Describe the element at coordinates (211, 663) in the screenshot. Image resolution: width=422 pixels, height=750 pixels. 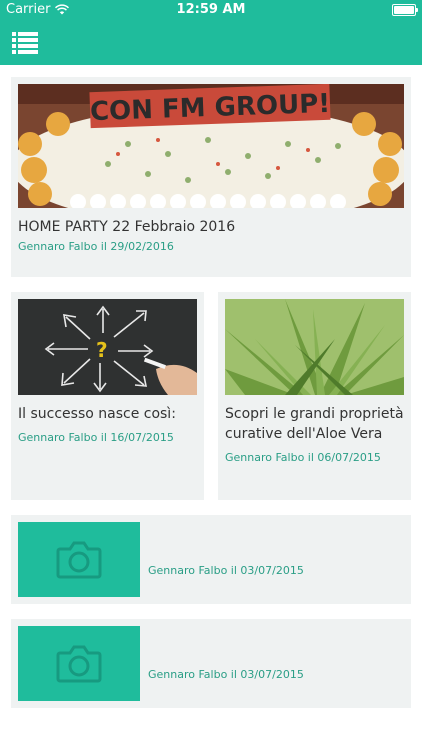
I see `post-card-placeholder-2: Gennaro Falbo il 03/07/2015` at that location.